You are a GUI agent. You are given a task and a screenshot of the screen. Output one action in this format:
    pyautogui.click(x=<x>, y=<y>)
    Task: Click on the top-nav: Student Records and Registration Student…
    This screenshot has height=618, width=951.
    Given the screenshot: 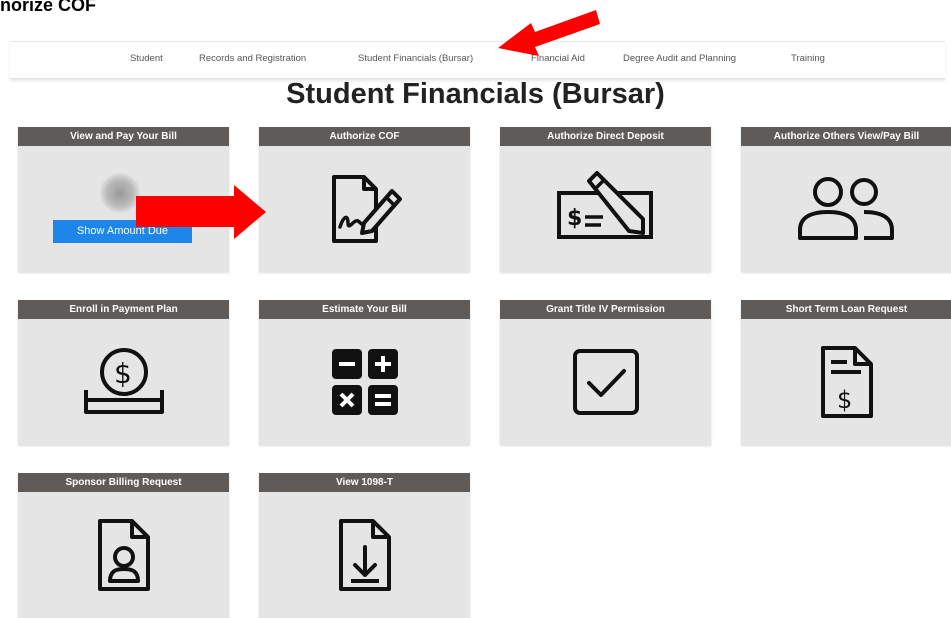 What is the action you would take?
    pyautogui.click(x=477, y=60)
    